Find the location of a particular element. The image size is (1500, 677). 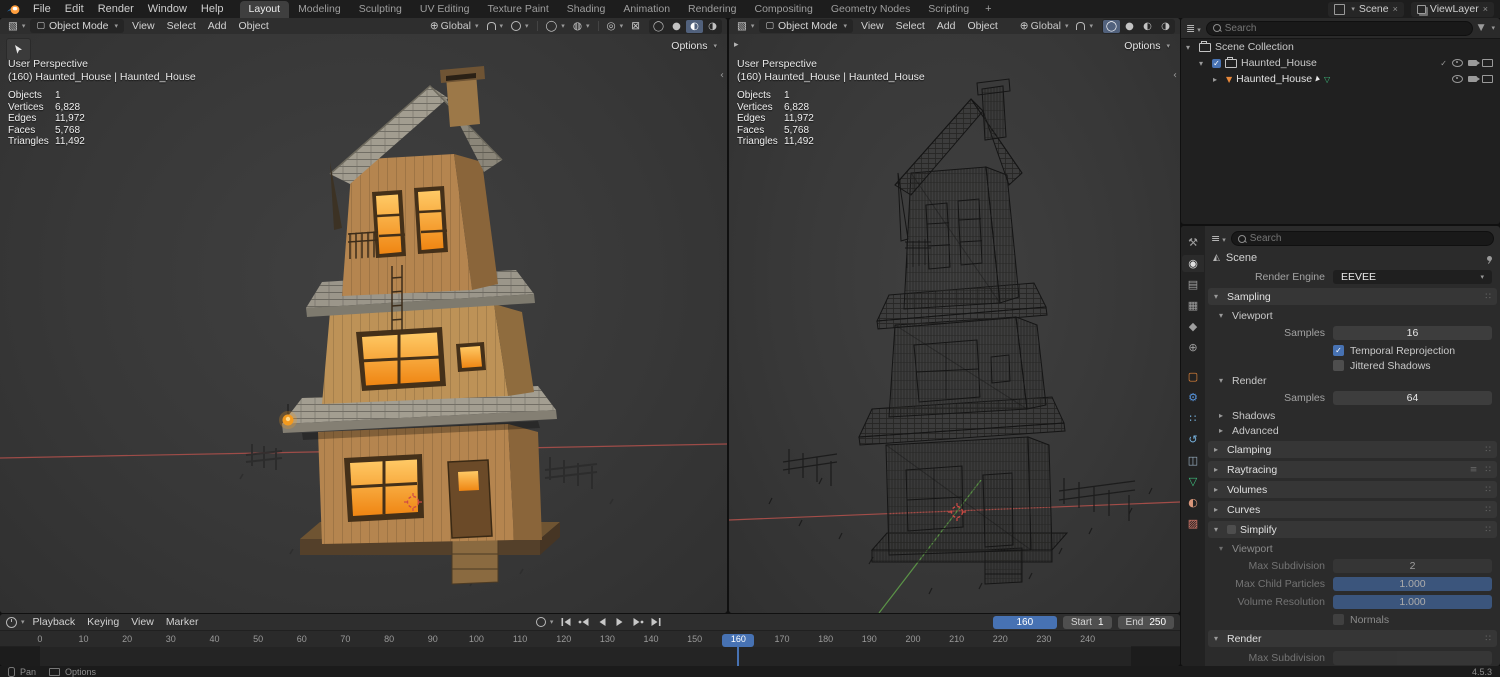

ruler-tick: 60 is located at coordinates (302, 639).